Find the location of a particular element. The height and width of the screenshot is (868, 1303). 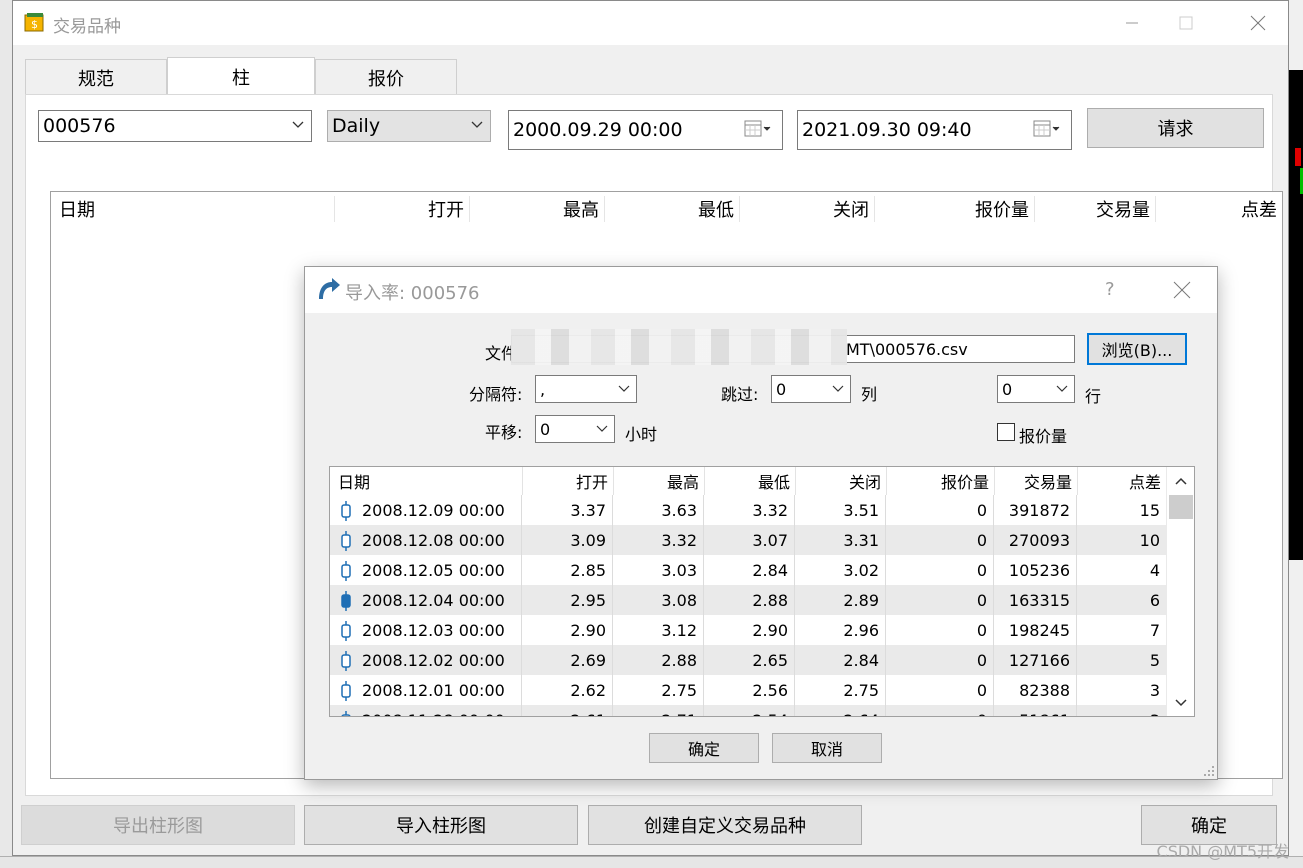

skip-rows-value: 0 is located at coordinates (1007, 389).